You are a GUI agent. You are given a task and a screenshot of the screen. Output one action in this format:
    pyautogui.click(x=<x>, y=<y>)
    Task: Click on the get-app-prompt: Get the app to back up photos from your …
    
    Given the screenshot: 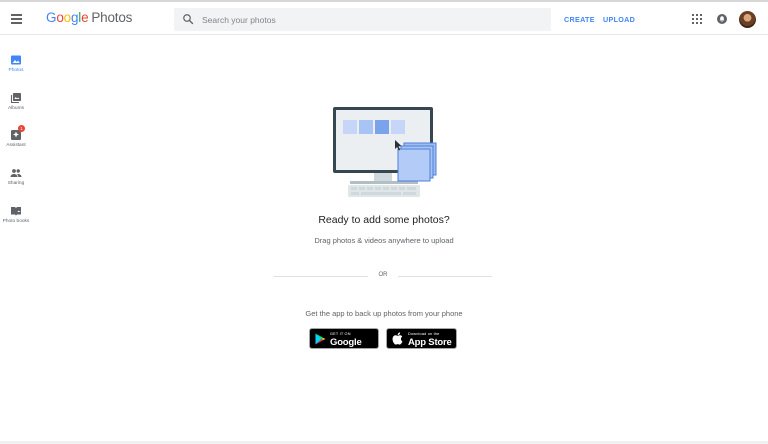 What is the action you would take?
    pyautogui.click(x=384, y=313)
    